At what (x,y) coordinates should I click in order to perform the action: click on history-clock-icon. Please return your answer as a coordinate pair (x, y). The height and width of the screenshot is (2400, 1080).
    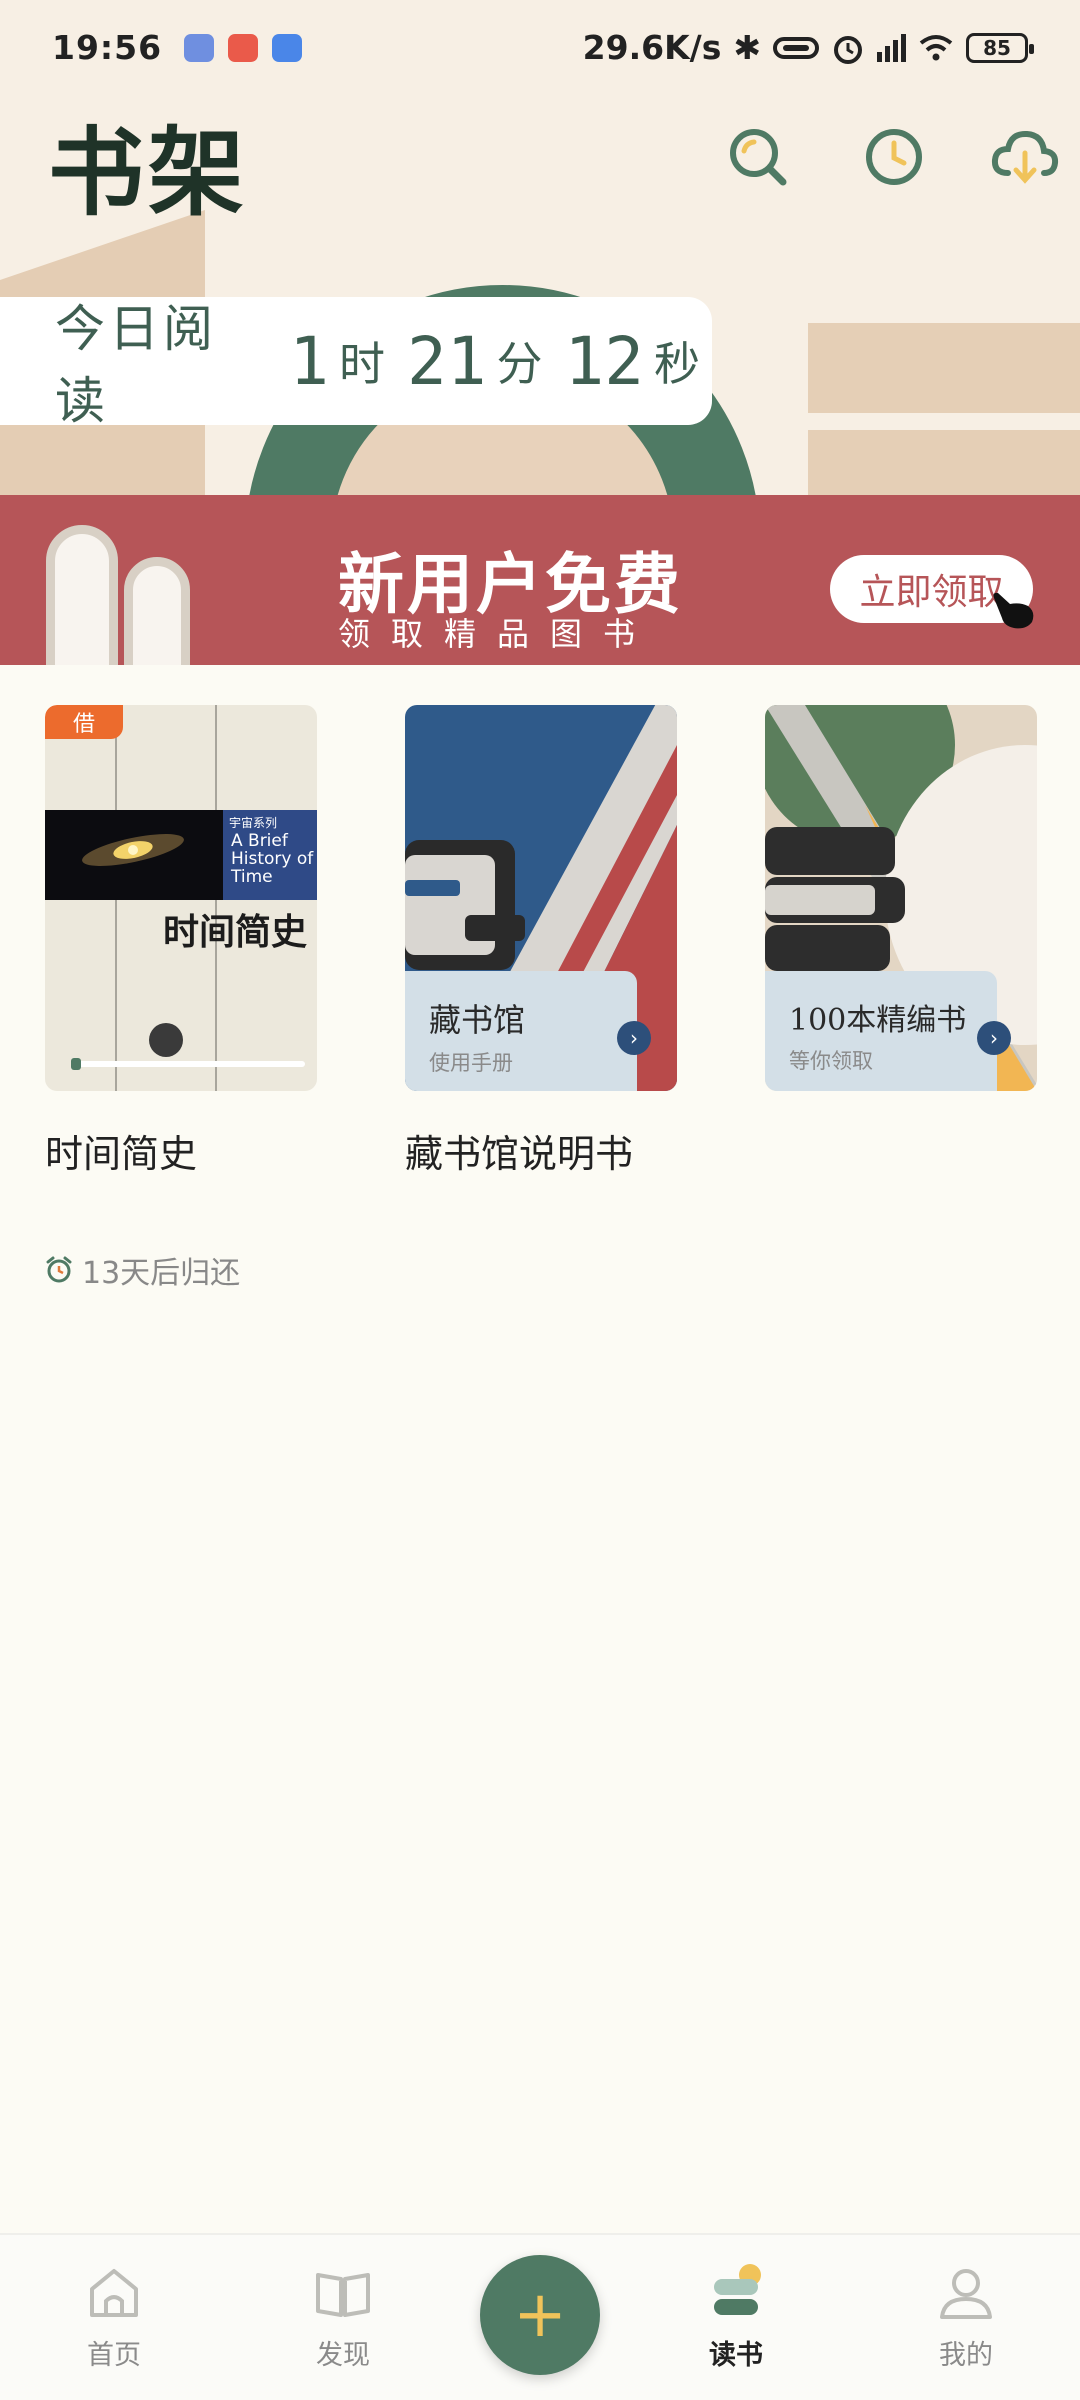
    Looking at the image, I should click on (894, 157).